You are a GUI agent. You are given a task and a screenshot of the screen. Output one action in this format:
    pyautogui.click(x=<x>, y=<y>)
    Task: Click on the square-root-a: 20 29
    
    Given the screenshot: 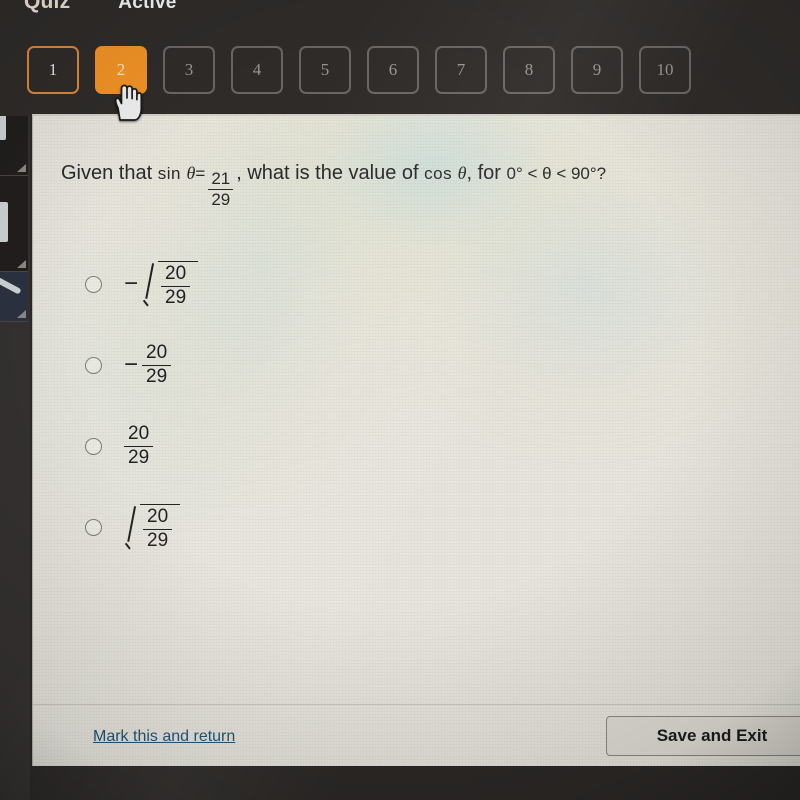 What is the action you would take?
    pyautogui.click(x=170, y=284)
    